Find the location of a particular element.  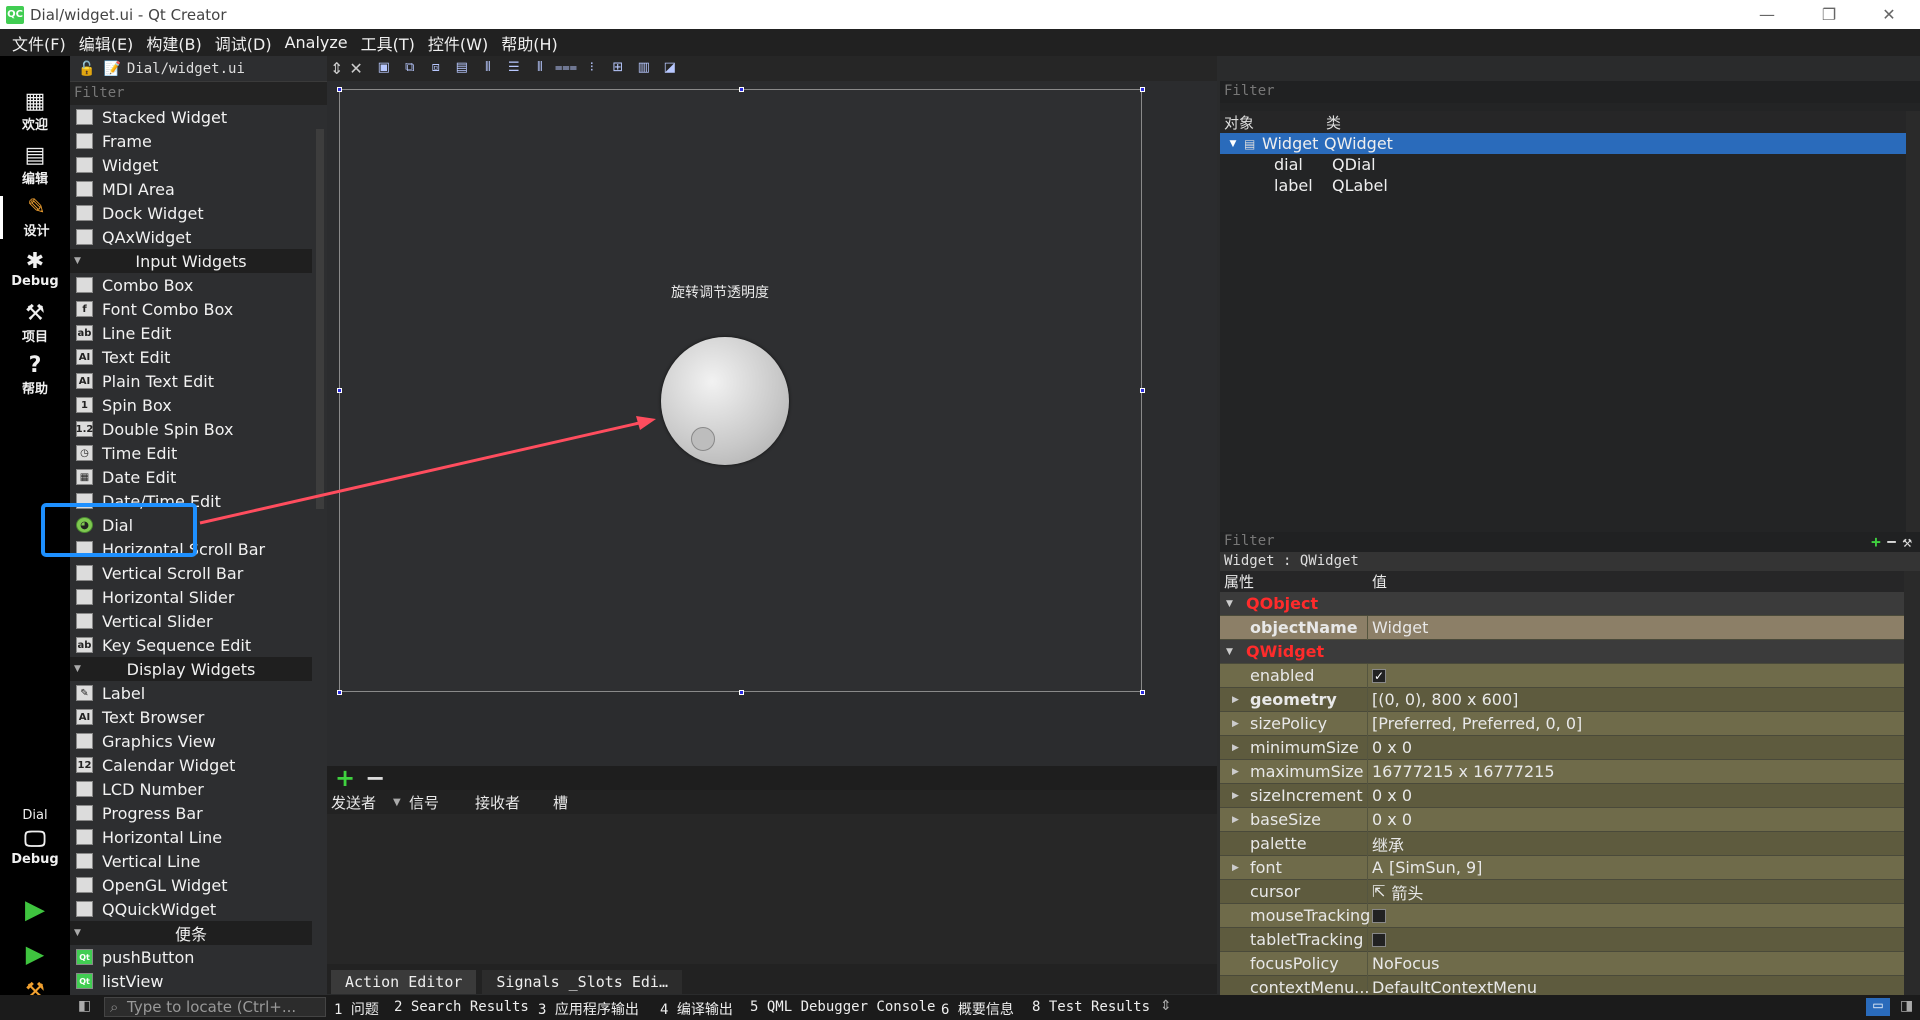

open-file-name: Dial/widget.ui is located at coordinates (186, 69).